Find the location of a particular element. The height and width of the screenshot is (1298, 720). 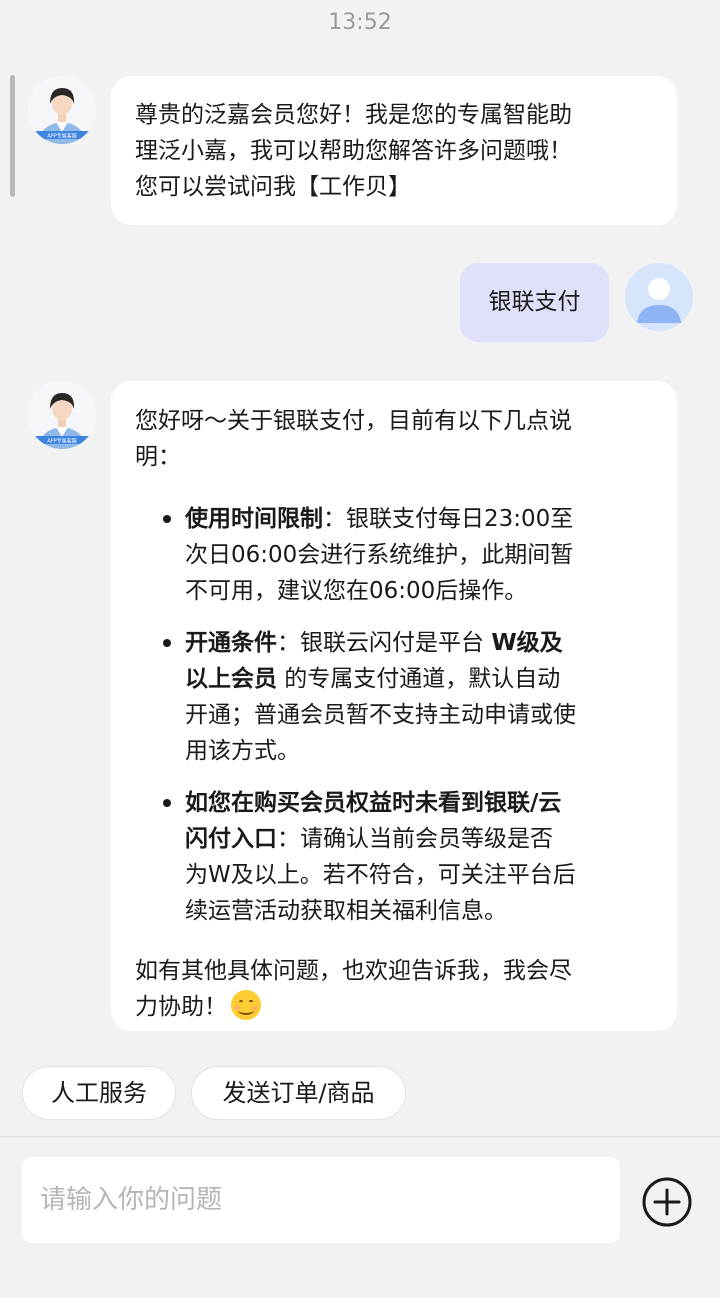

answer-outro-line-2: 力协助！ is located at coordinates (181, 1007).